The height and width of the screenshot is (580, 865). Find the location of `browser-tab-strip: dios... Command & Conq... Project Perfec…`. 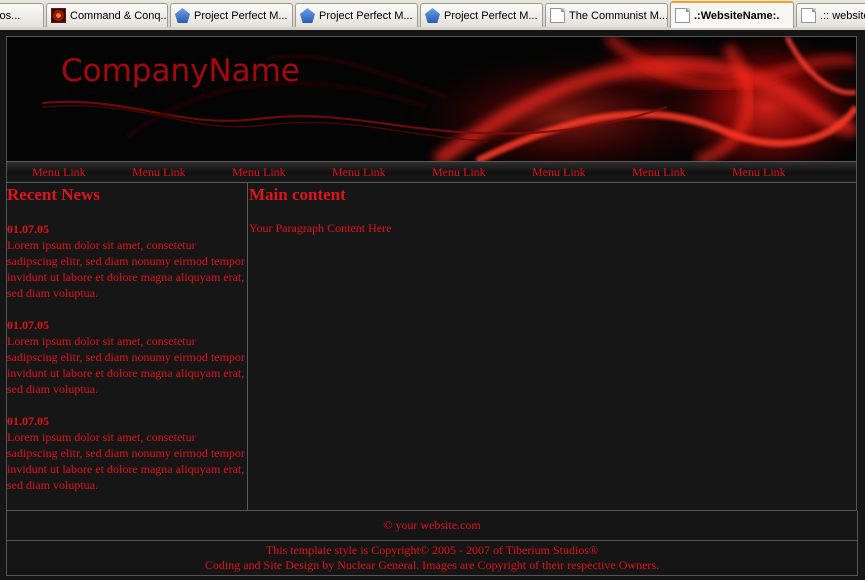

browser-tab-strip: dios... Command & Conq... Project Perfec… is located at coordinates (432, 15).